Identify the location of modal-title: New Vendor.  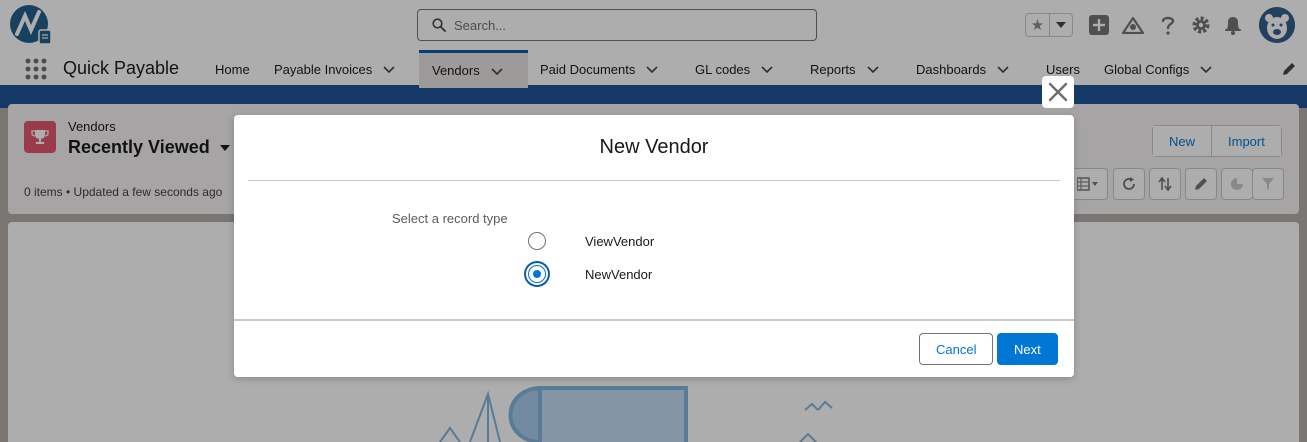
(654, 147).